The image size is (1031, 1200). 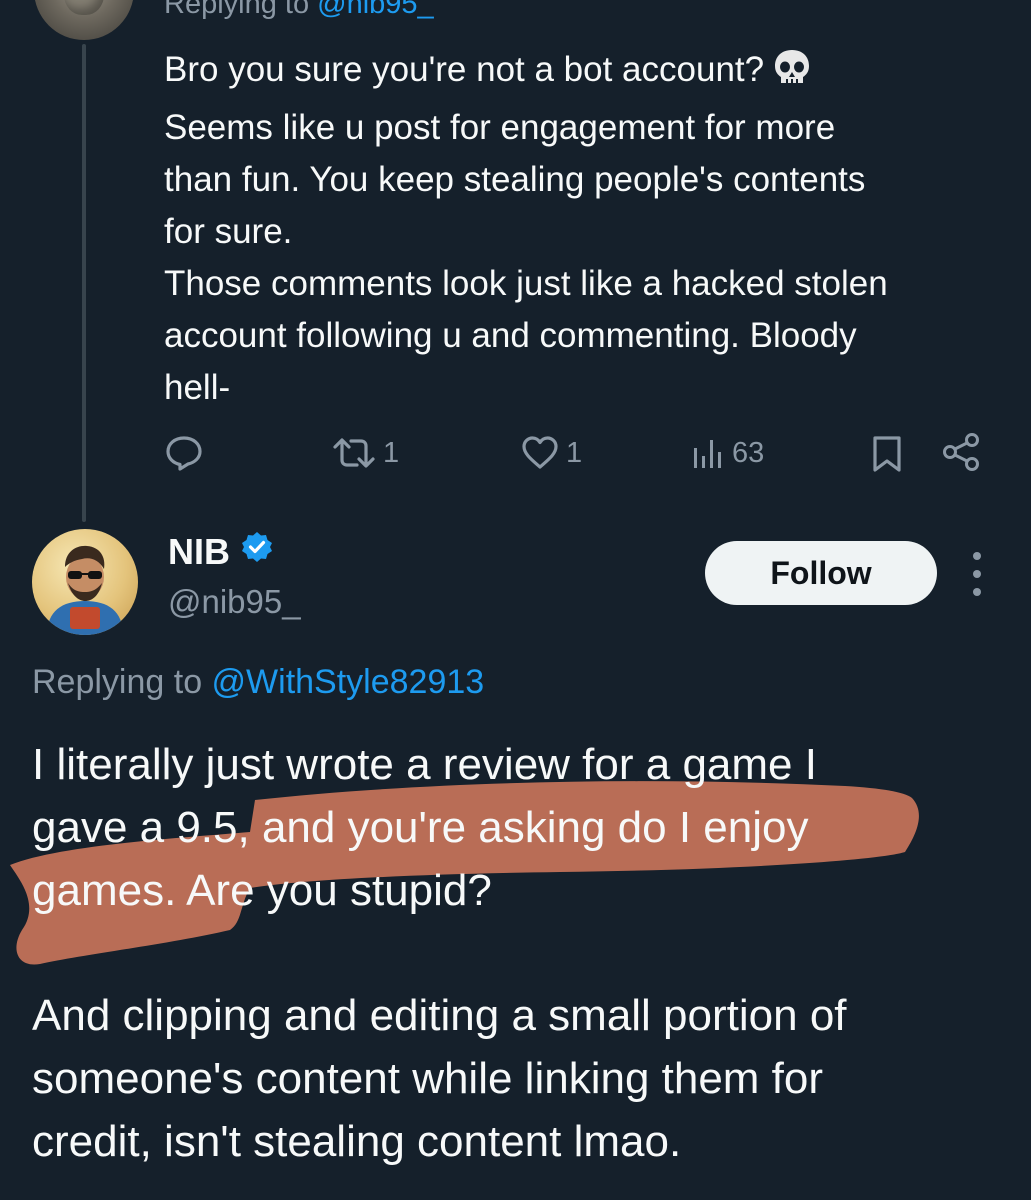 I want to click on reply-icon, so click(x=184, y=453).